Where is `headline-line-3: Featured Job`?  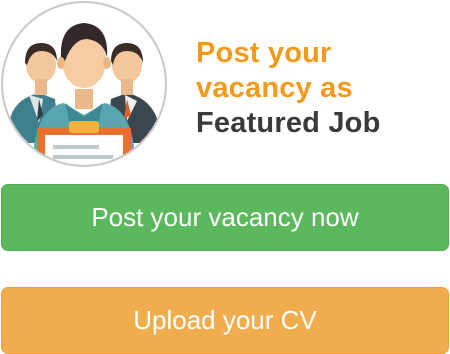 headline-line-3: Featured Job is located at coordinates (288, 123).